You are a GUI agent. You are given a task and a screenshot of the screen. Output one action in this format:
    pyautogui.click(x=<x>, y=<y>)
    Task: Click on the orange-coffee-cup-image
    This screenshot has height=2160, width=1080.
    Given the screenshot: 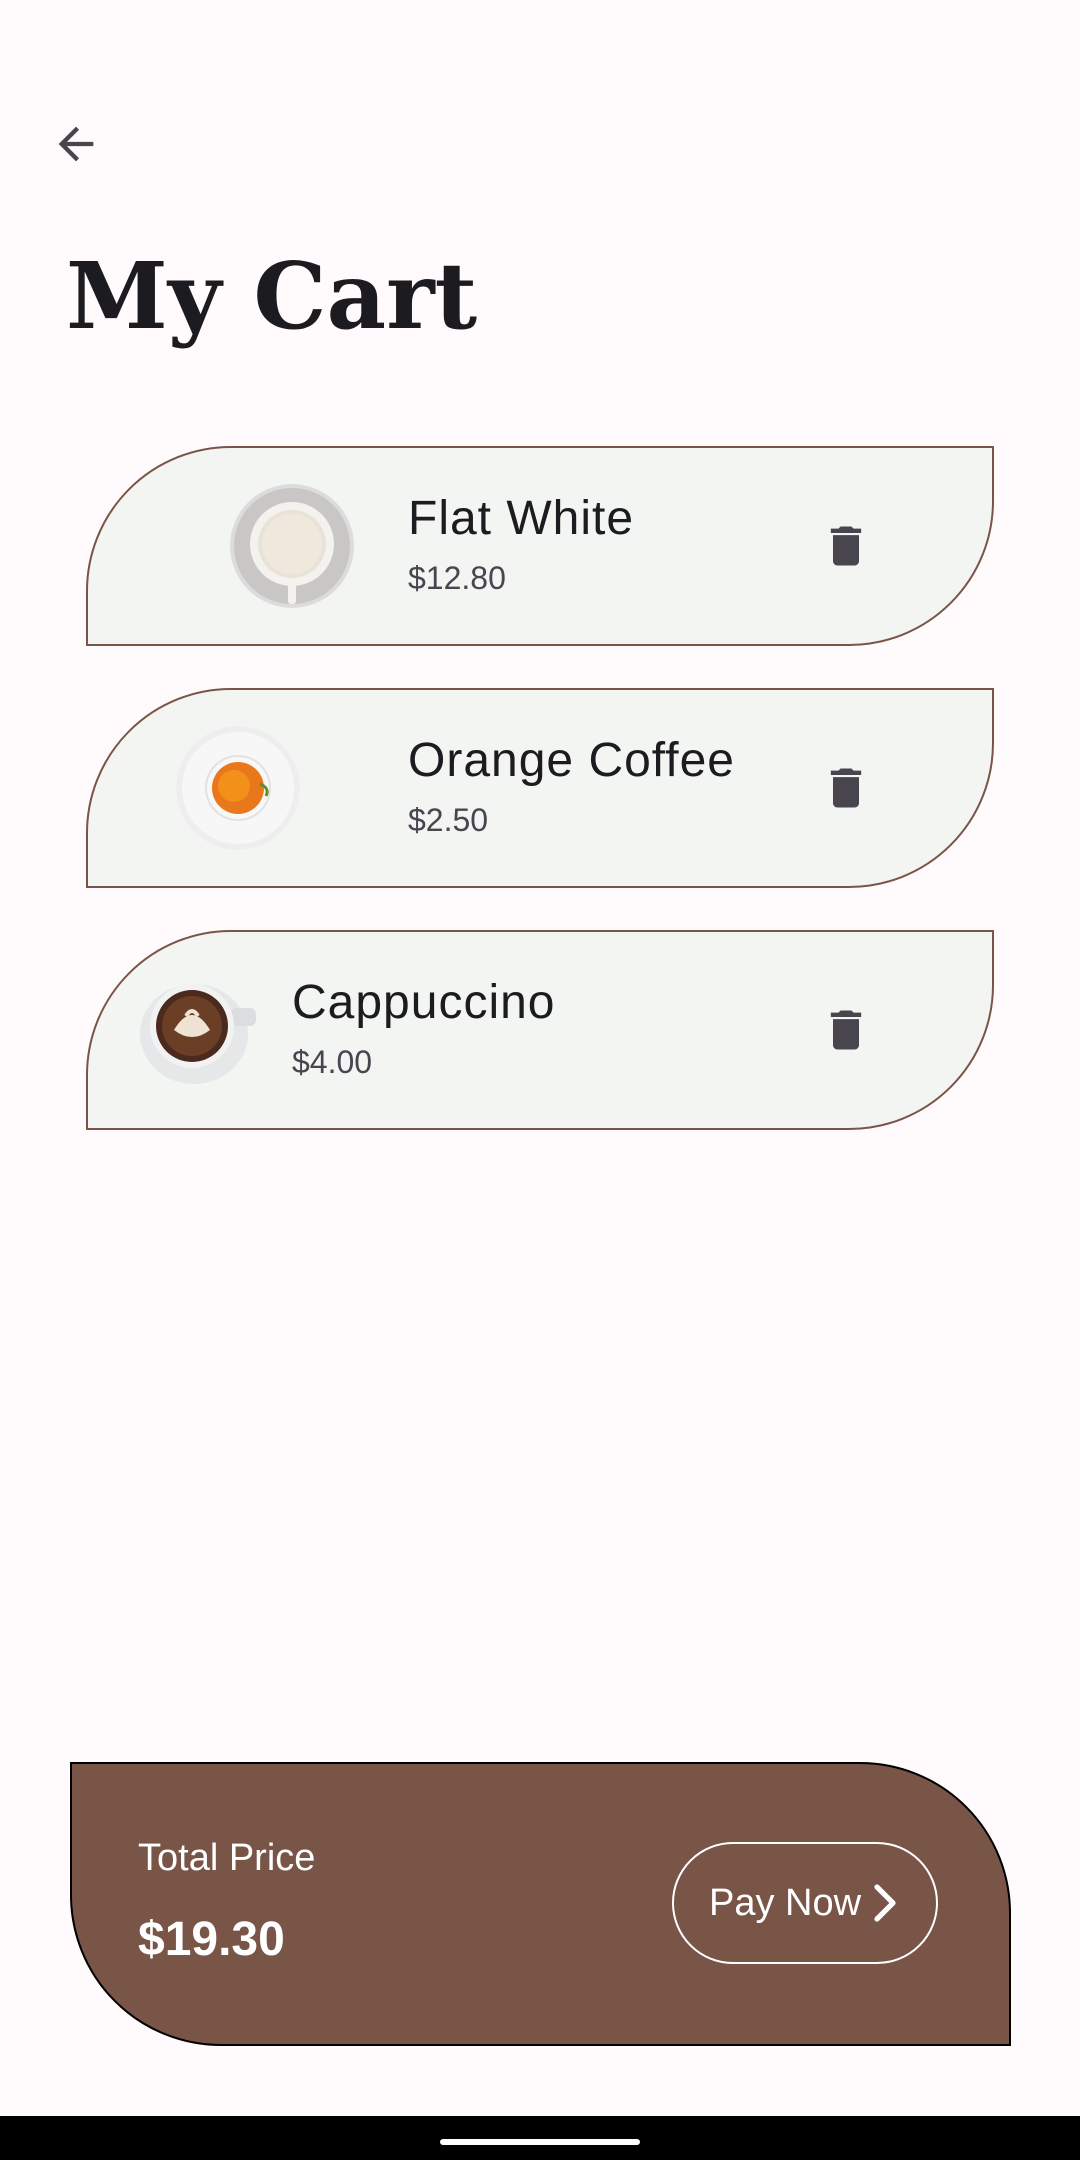 What is the action you would take?
    pyautogui.click(x=238, y=788)
    